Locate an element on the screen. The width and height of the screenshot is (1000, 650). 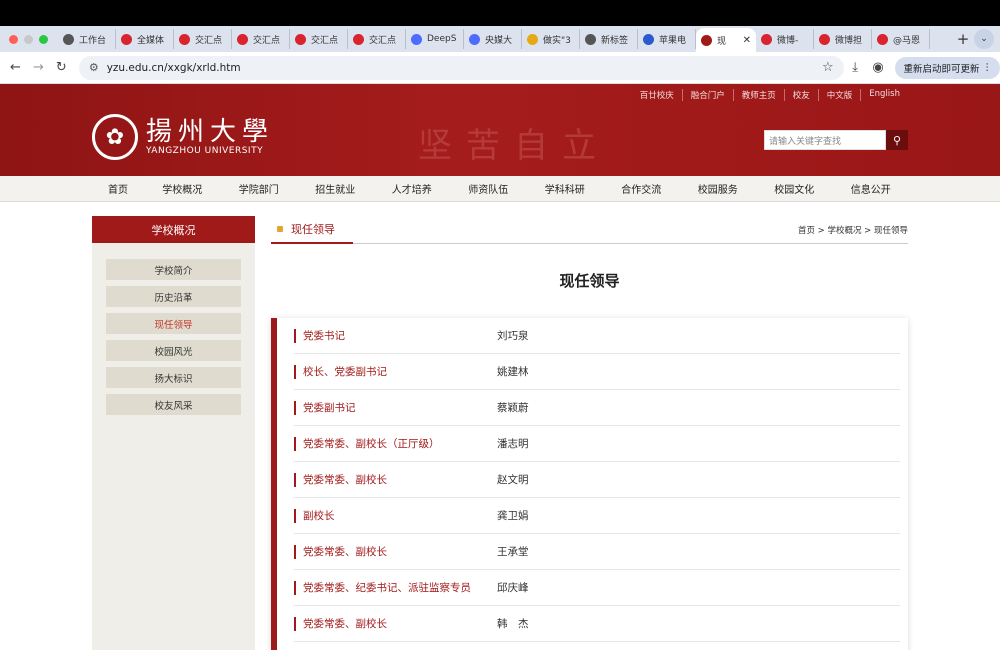
url-bar: ⚙ yzu.edu.cn/xxgk/xrld.htm ☆ is located at coordinates (461, 67).